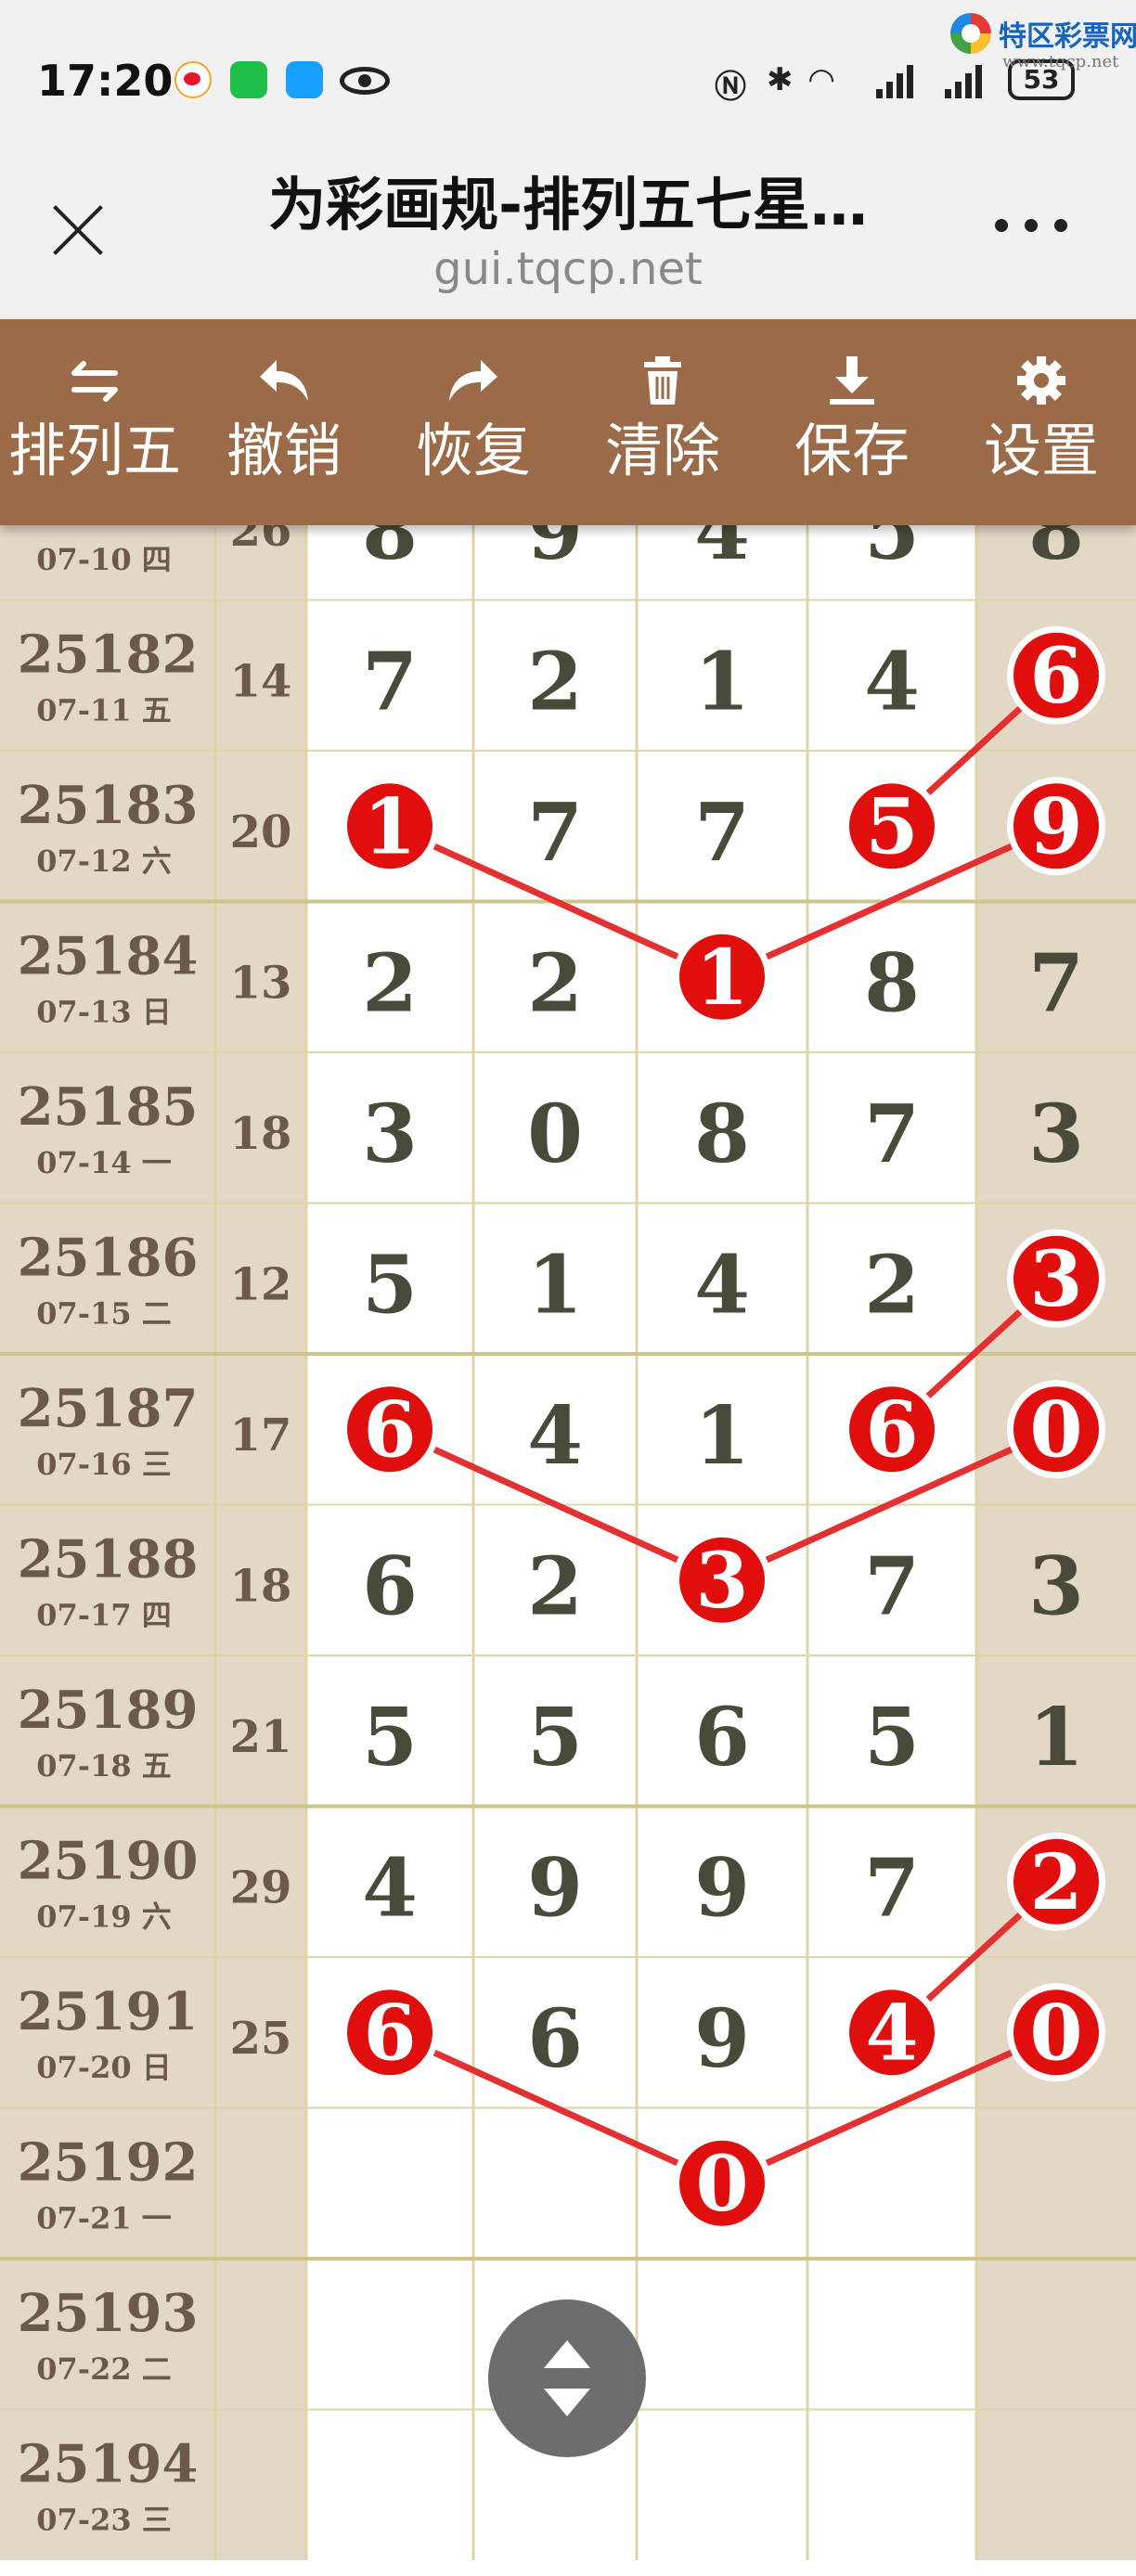  Describe the element at coordinates (261, 682) in the screenshot. I see `digit-sum: 14` at that location.